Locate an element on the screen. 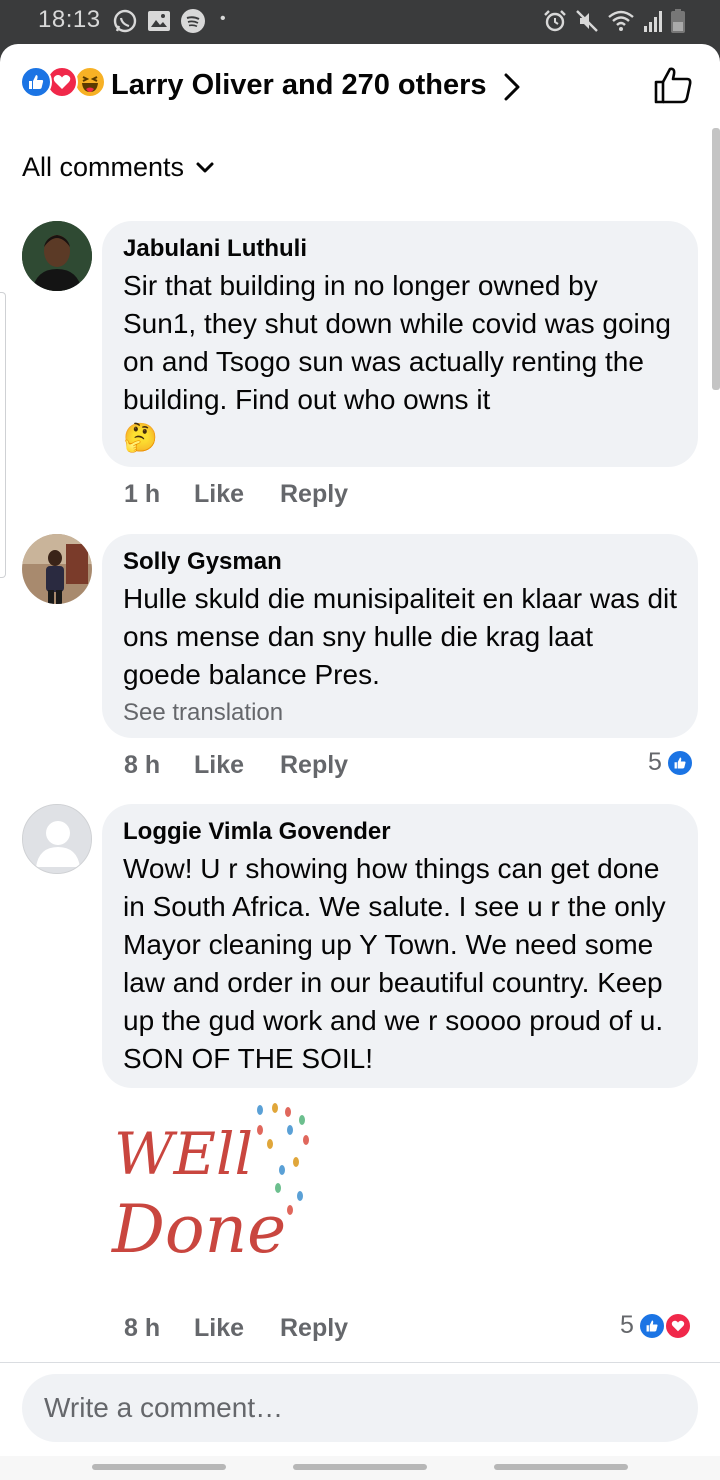 The height and width of the screenshot is (1480, 720). status-time: 18:13 is located at coordinates (69, 19).